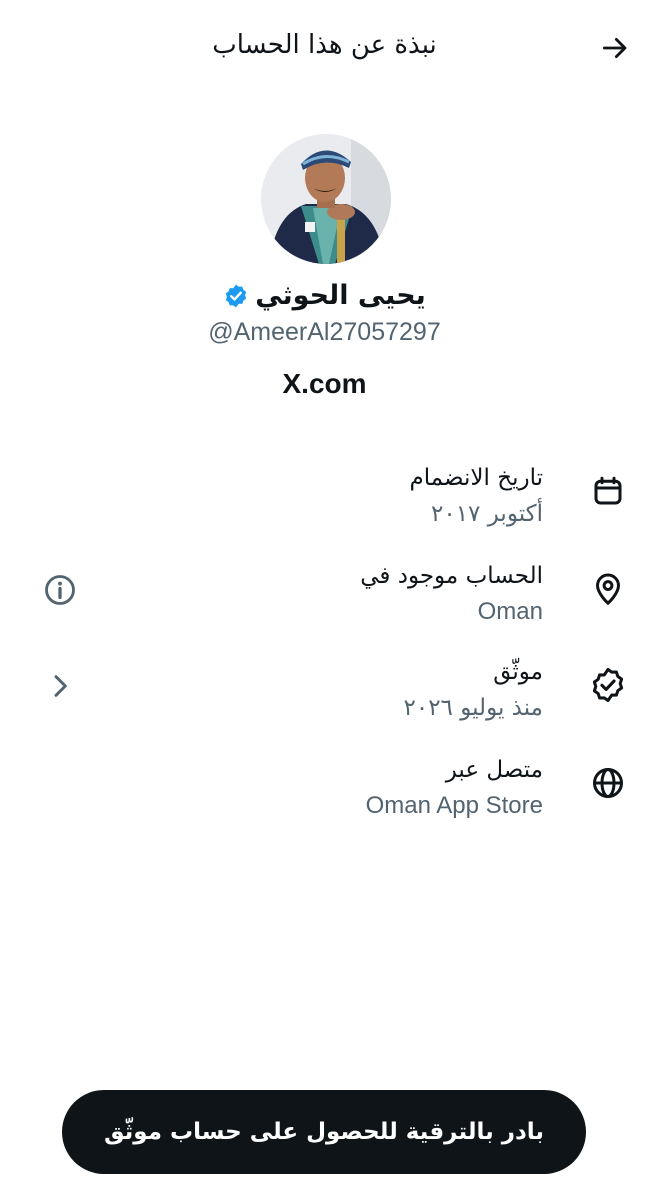 This screenshot has height=1200, width=649. What do you see at coordinates (324, 1132) in the screenshot?
I see `upgrade-verified-button: بادر بالترقية للحصول على حساب موثّق` at bounding box center [324, 1132].